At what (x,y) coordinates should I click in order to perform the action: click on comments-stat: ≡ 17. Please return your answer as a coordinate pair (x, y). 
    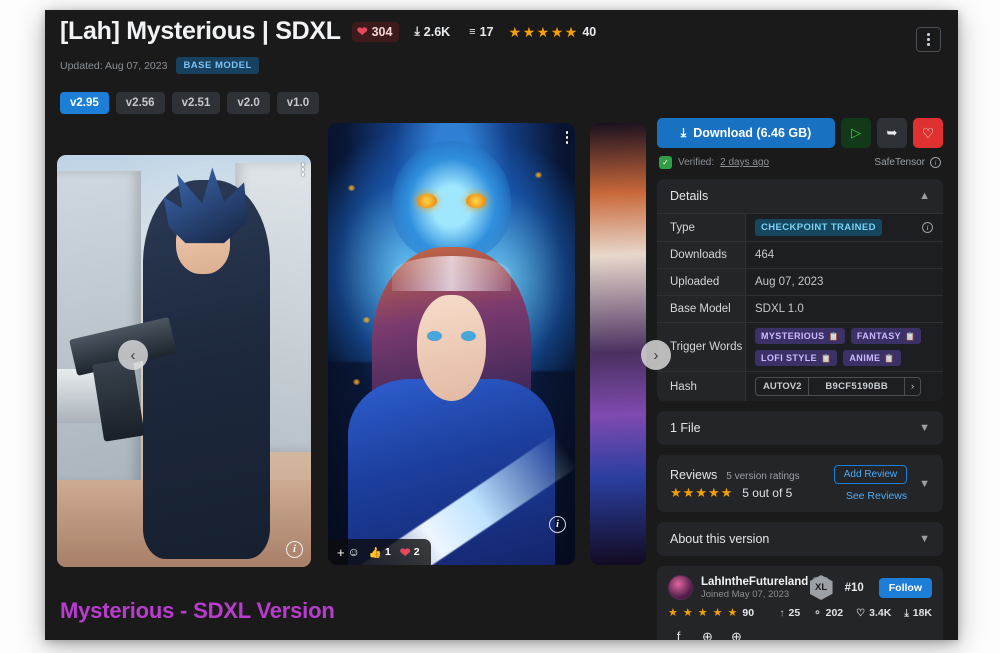
    Looking at the image, I should click on (481, 32).